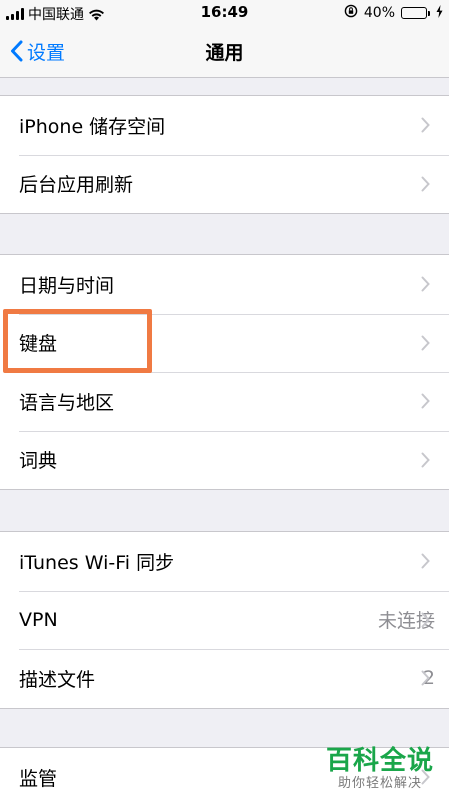 The height and width of the screenshot is (800, 449). Describe the element at coordinates (77, 341) in the screenshot. I see `keyboard-highlight-box` at that location.